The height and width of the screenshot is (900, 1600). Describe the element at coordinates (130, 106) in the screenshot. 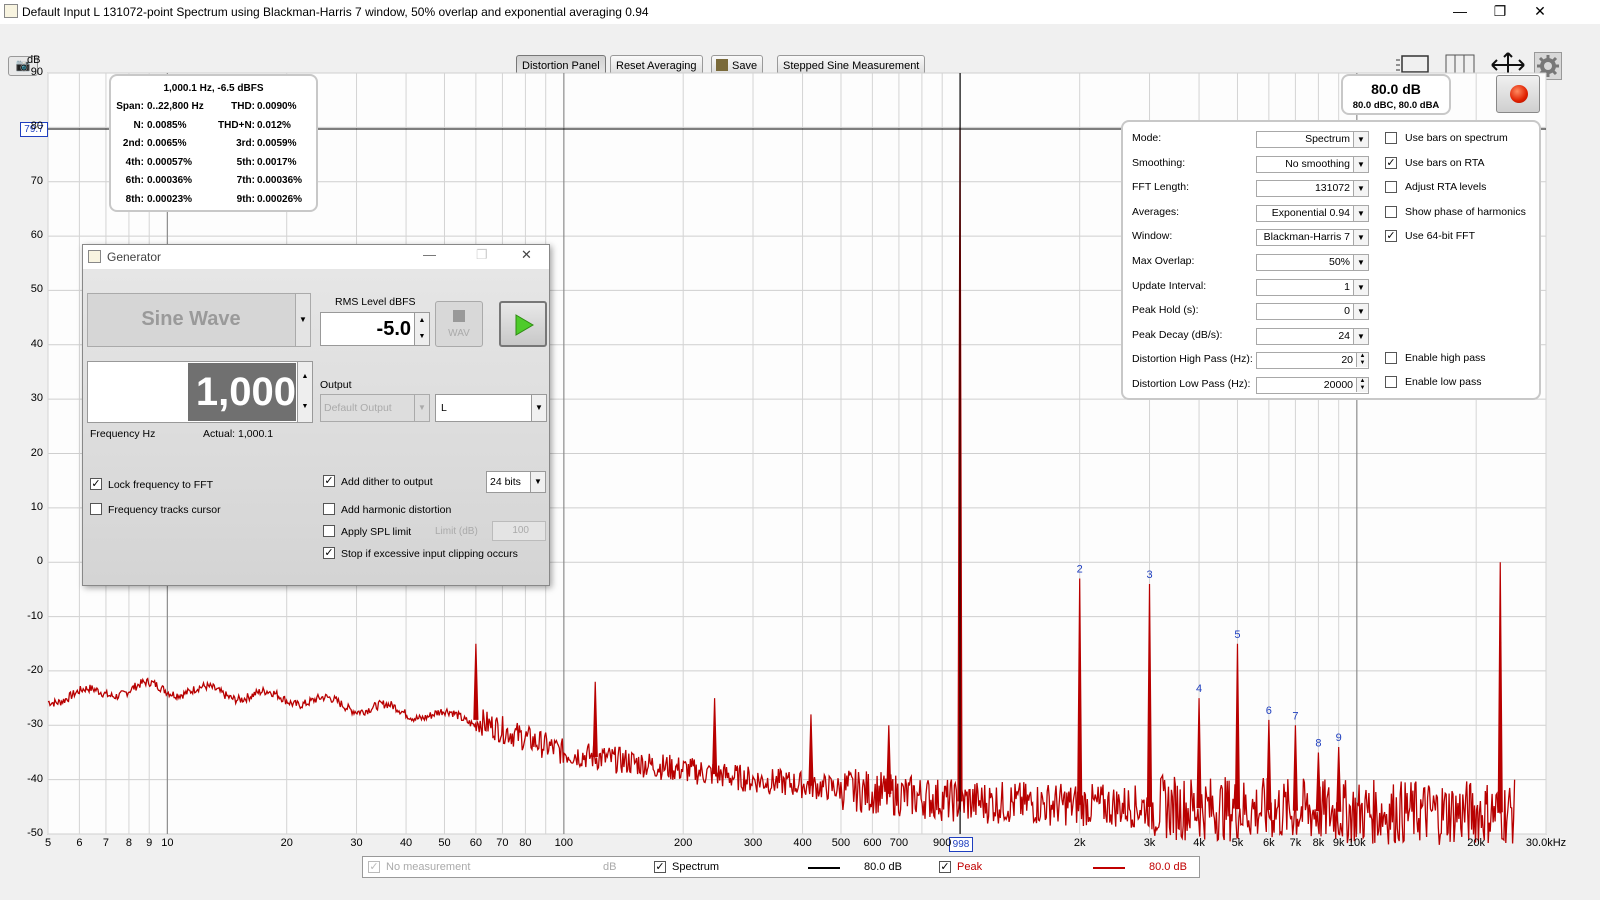

I see `dist-label: Span:` at that location.